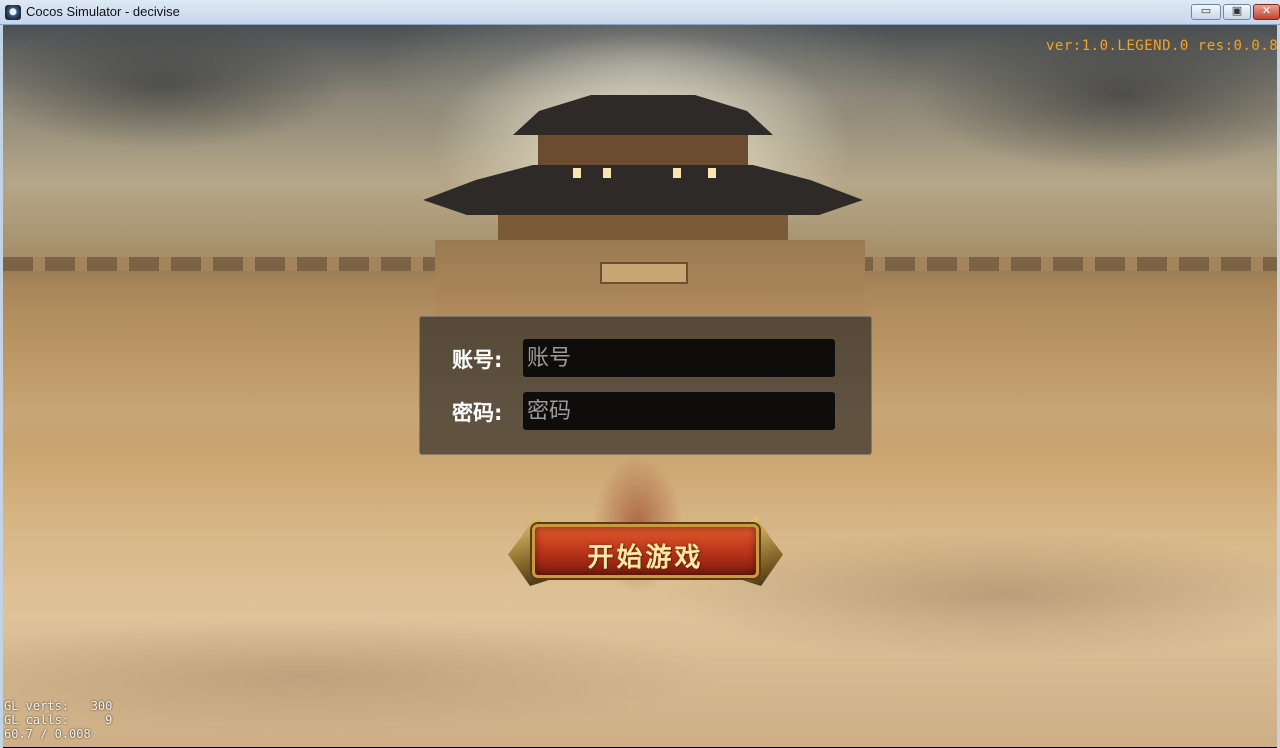 This screenshot has height=748, width=1280. What do you see at coordinates (679, 411) in the screenshot?
I see `password-input` at bounding box center [679, 411].